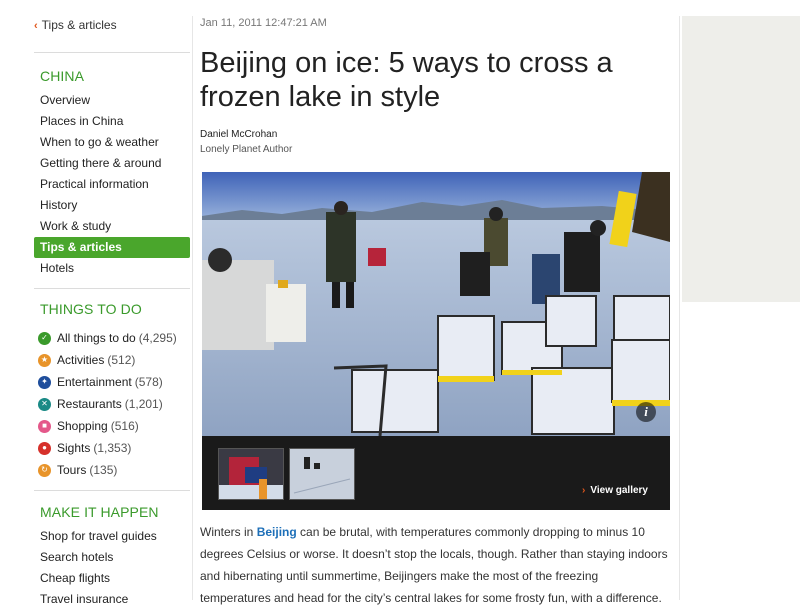 The width and height of the screenshot is (800, 610). Describe the element at coordinates (112, 247) in the screenshot. I see `nav-item: Tips & articles` at that location.